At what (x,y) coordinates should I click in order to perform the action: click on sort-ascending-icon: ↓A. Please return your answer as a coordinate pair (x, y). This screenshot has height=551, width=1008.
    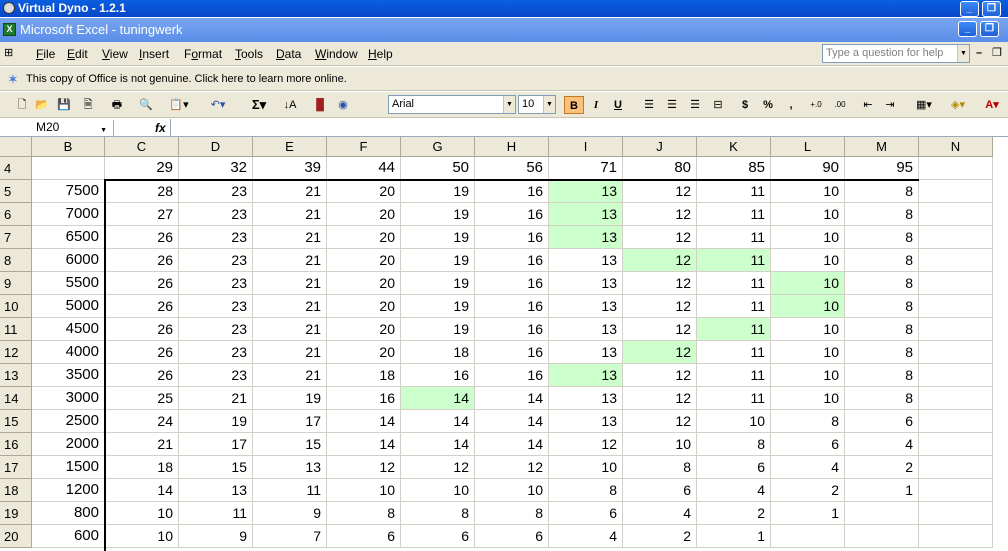
    Looking at the image, I should click on (290, 105).